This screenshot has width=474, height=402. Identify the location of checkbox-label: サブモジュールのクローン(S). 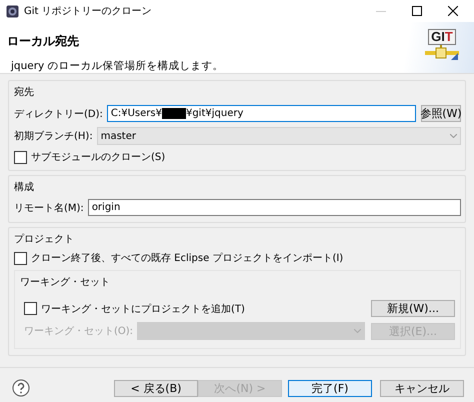
(98, 157).